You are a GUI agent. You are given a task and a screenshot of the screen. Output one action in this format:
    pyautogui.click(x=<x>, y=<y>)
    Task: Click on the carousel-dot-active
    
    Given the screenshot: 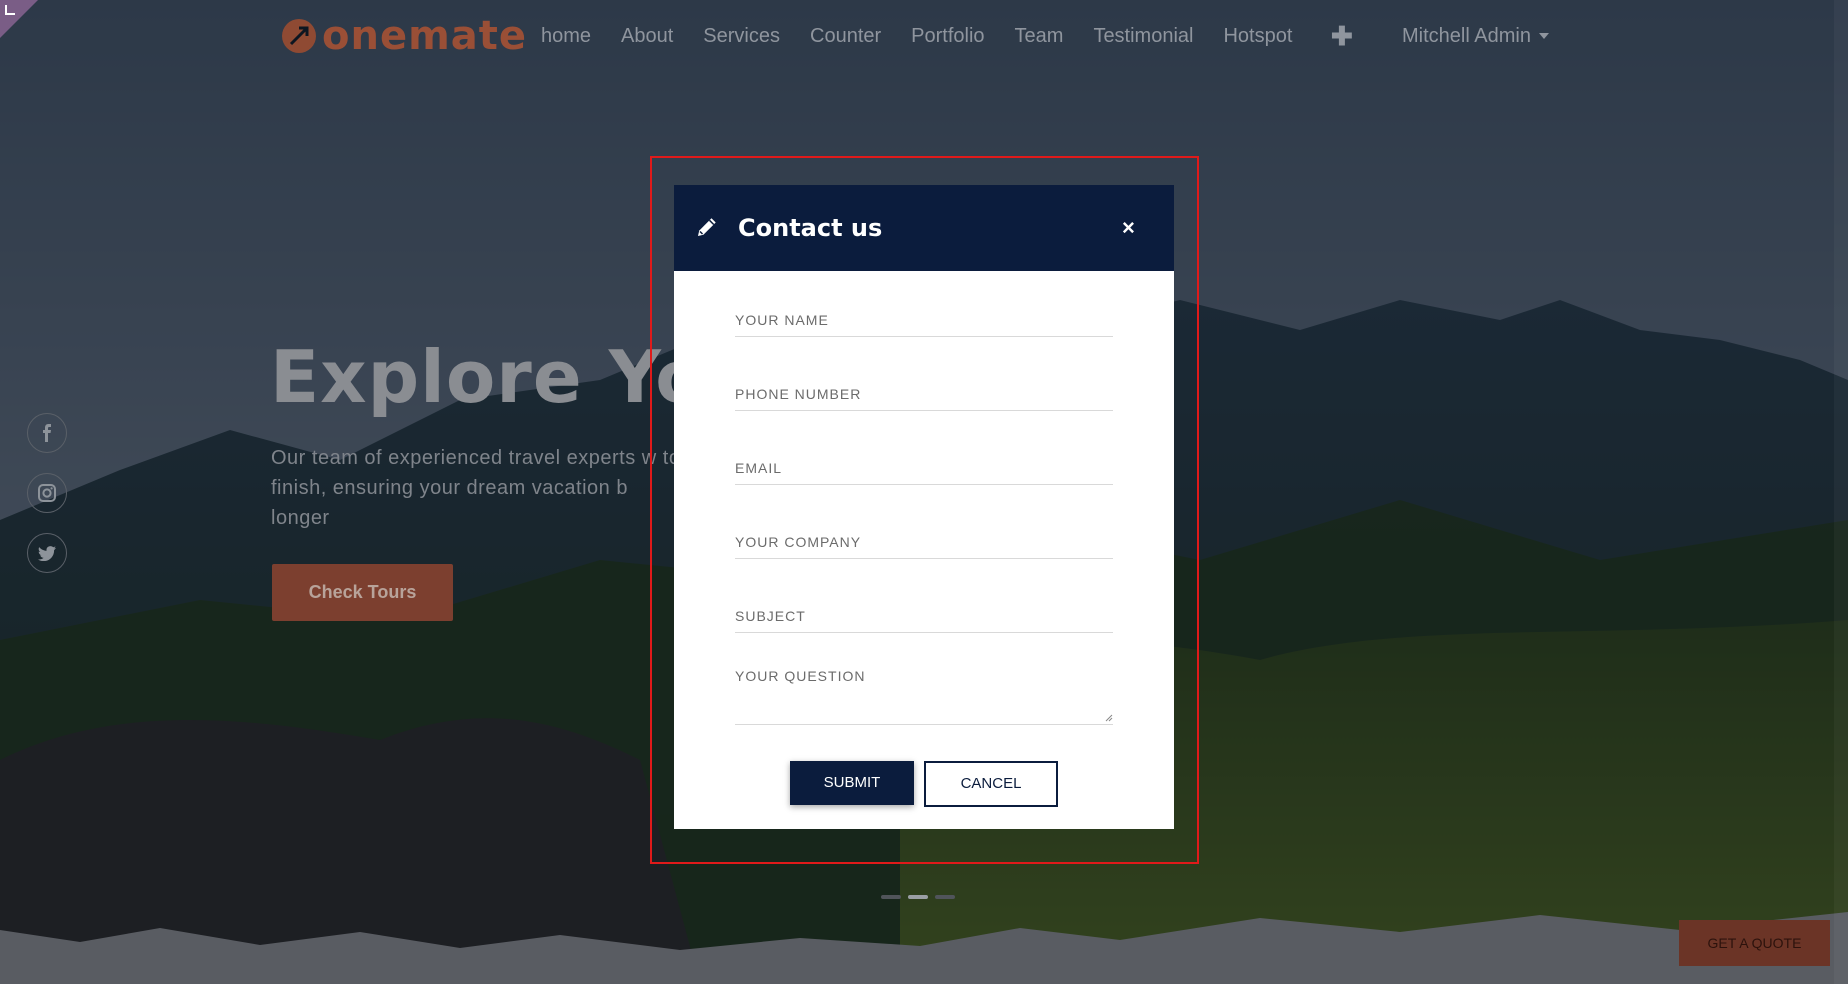 What is the action you would take?
    pyautogui.click(x=918, y=897)
    